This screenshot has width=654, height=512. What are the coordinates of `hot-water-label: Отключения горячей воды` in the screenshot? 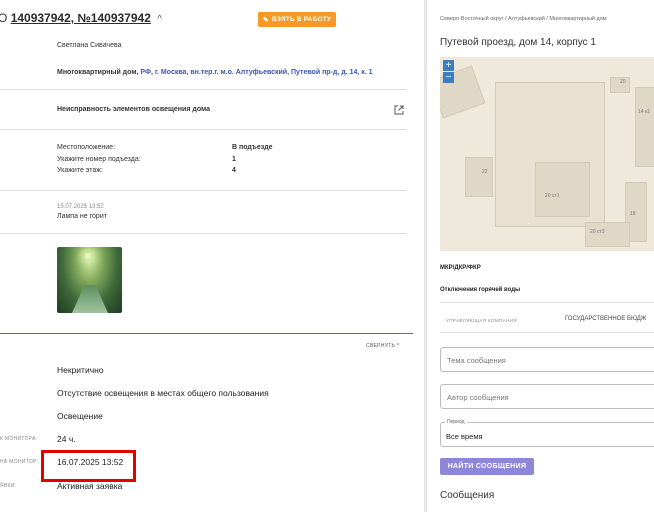 It's located at (480, 290).